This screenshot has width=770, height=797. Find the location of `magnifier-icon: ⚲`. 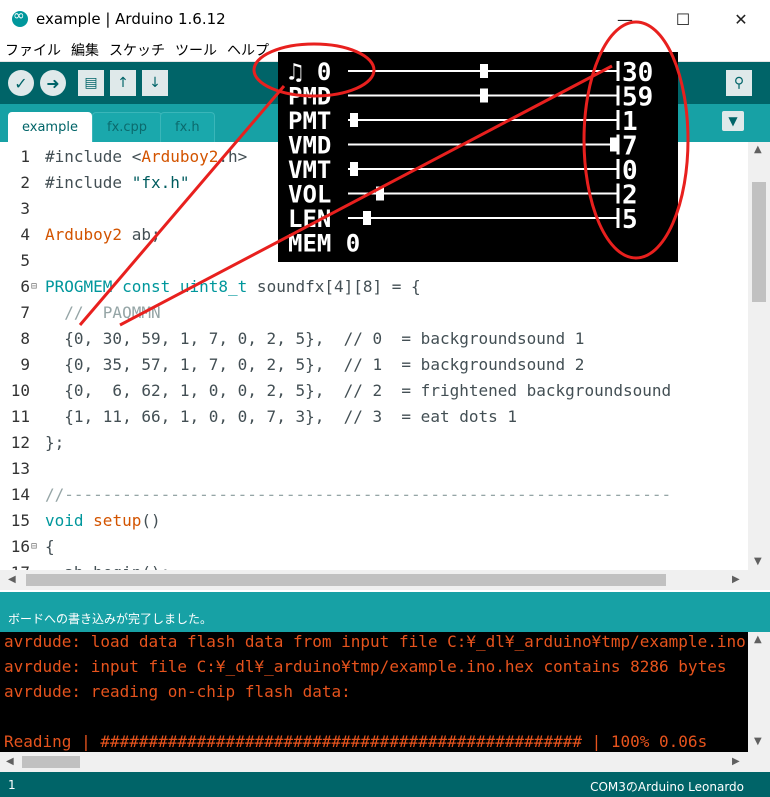

magnifier-icon: ⚲ is located at coordinates (739, 83).